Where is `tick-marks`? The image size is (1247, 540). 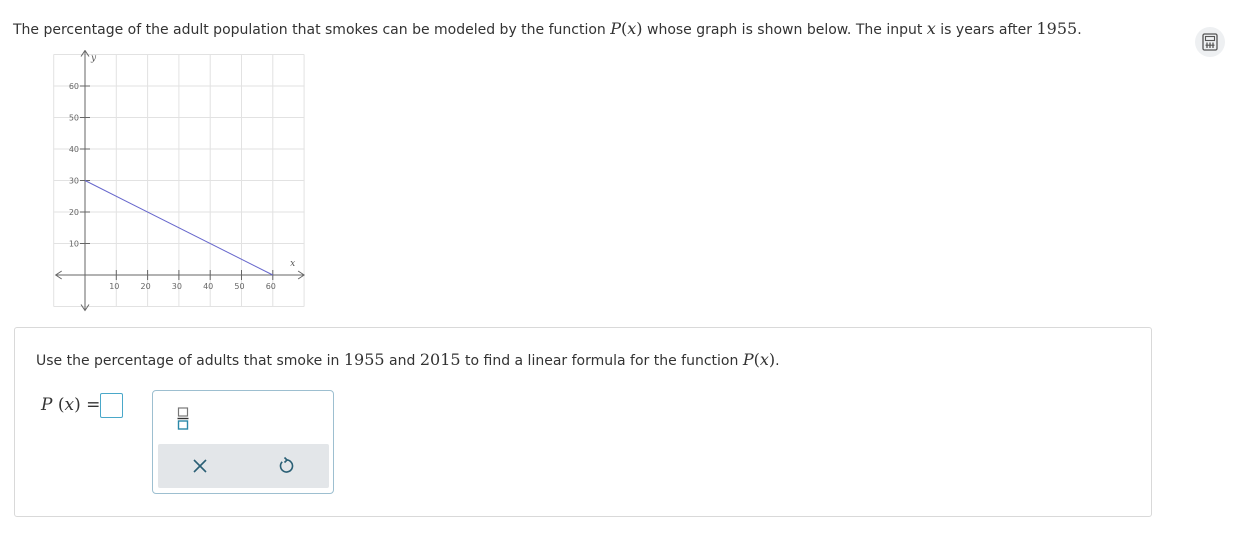
tick-marks is located at coordinates (177, 182).